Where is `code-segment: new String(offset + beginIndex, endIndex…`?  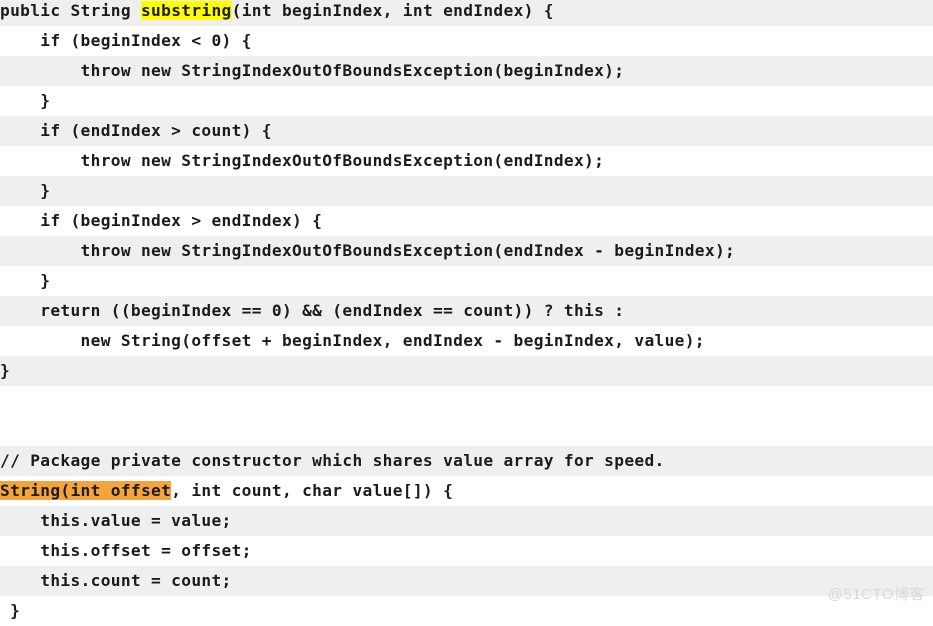 code-segment: new String(offset + beginIndex, endIndex… is located at coordinates (352, 340).